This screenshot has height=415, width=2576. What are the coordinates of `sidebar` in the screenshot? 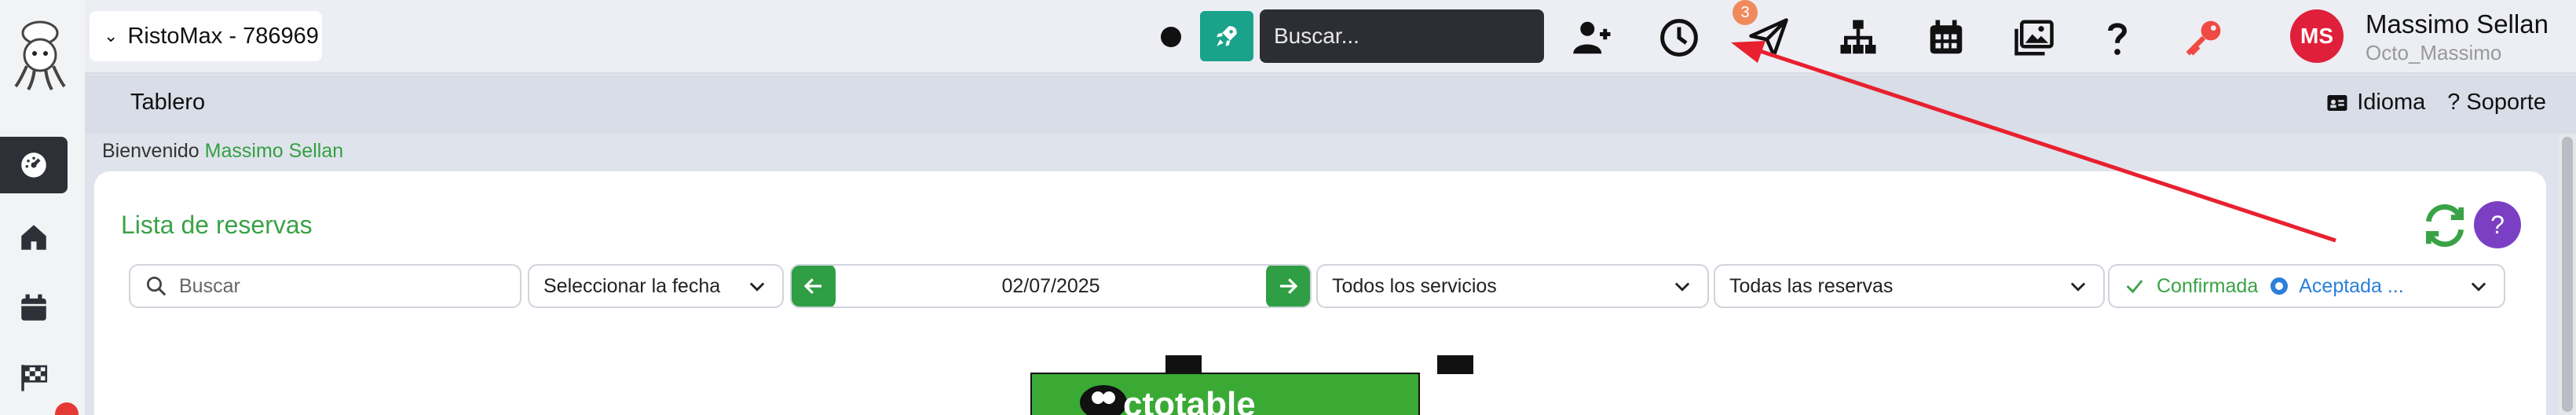 It's located at (43, 207).